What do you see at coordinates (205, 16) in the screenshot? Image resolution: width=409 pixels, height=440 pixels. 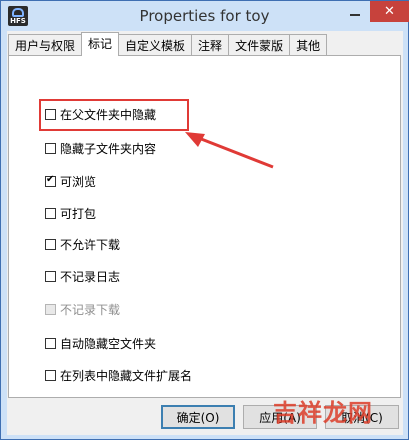 I see `title-bar: HFS Properties for toy ✕` at bounding box center [205, 16].